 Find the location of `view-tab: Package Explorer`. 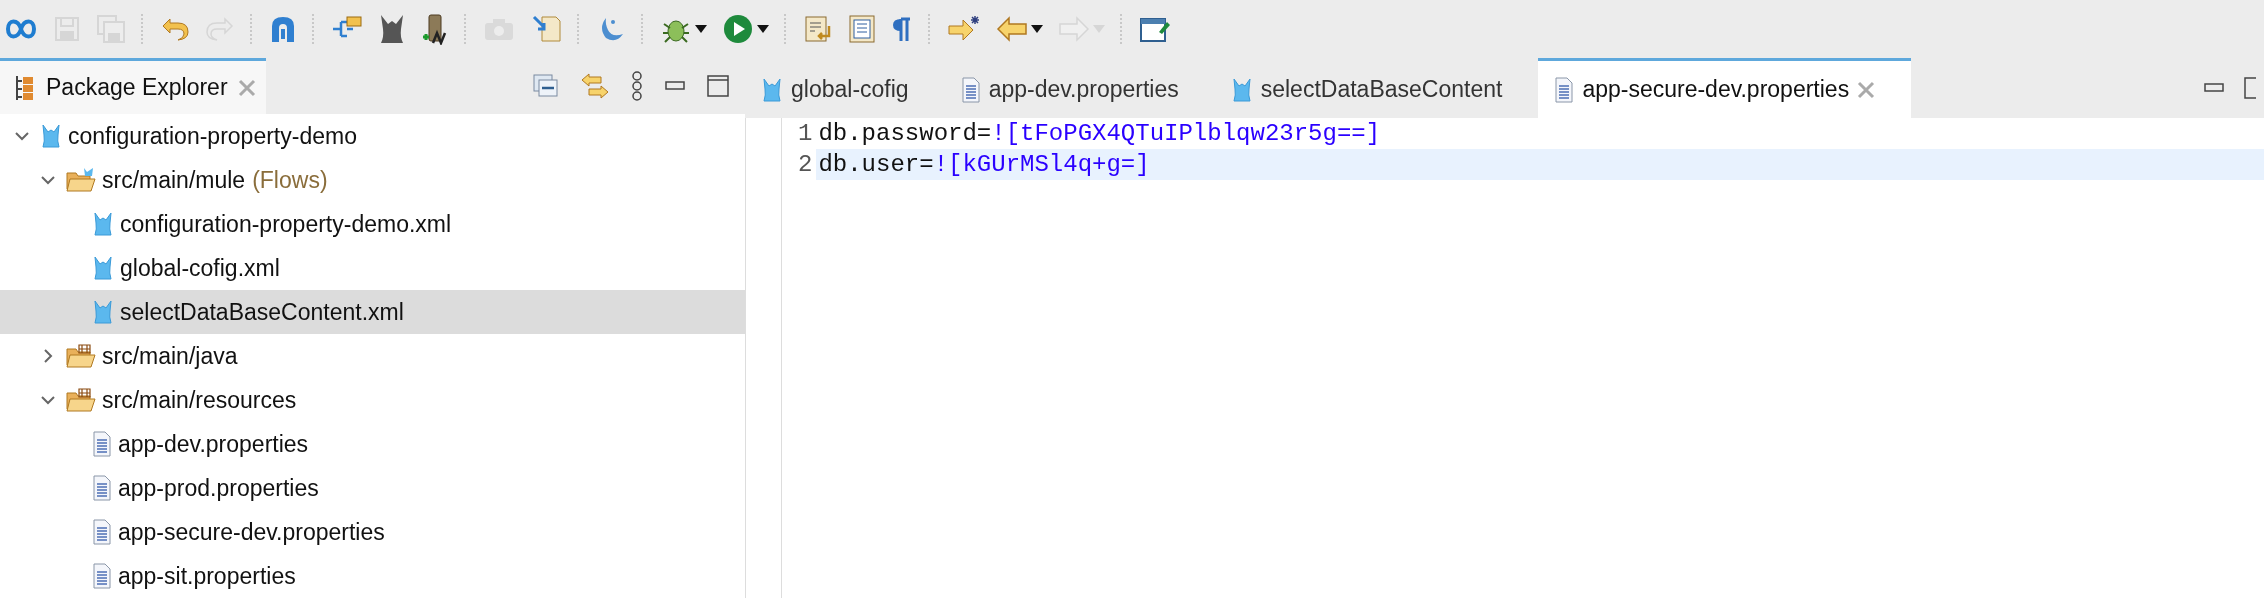

view-tab: Package Explorer is located at coordinates (133, 86).